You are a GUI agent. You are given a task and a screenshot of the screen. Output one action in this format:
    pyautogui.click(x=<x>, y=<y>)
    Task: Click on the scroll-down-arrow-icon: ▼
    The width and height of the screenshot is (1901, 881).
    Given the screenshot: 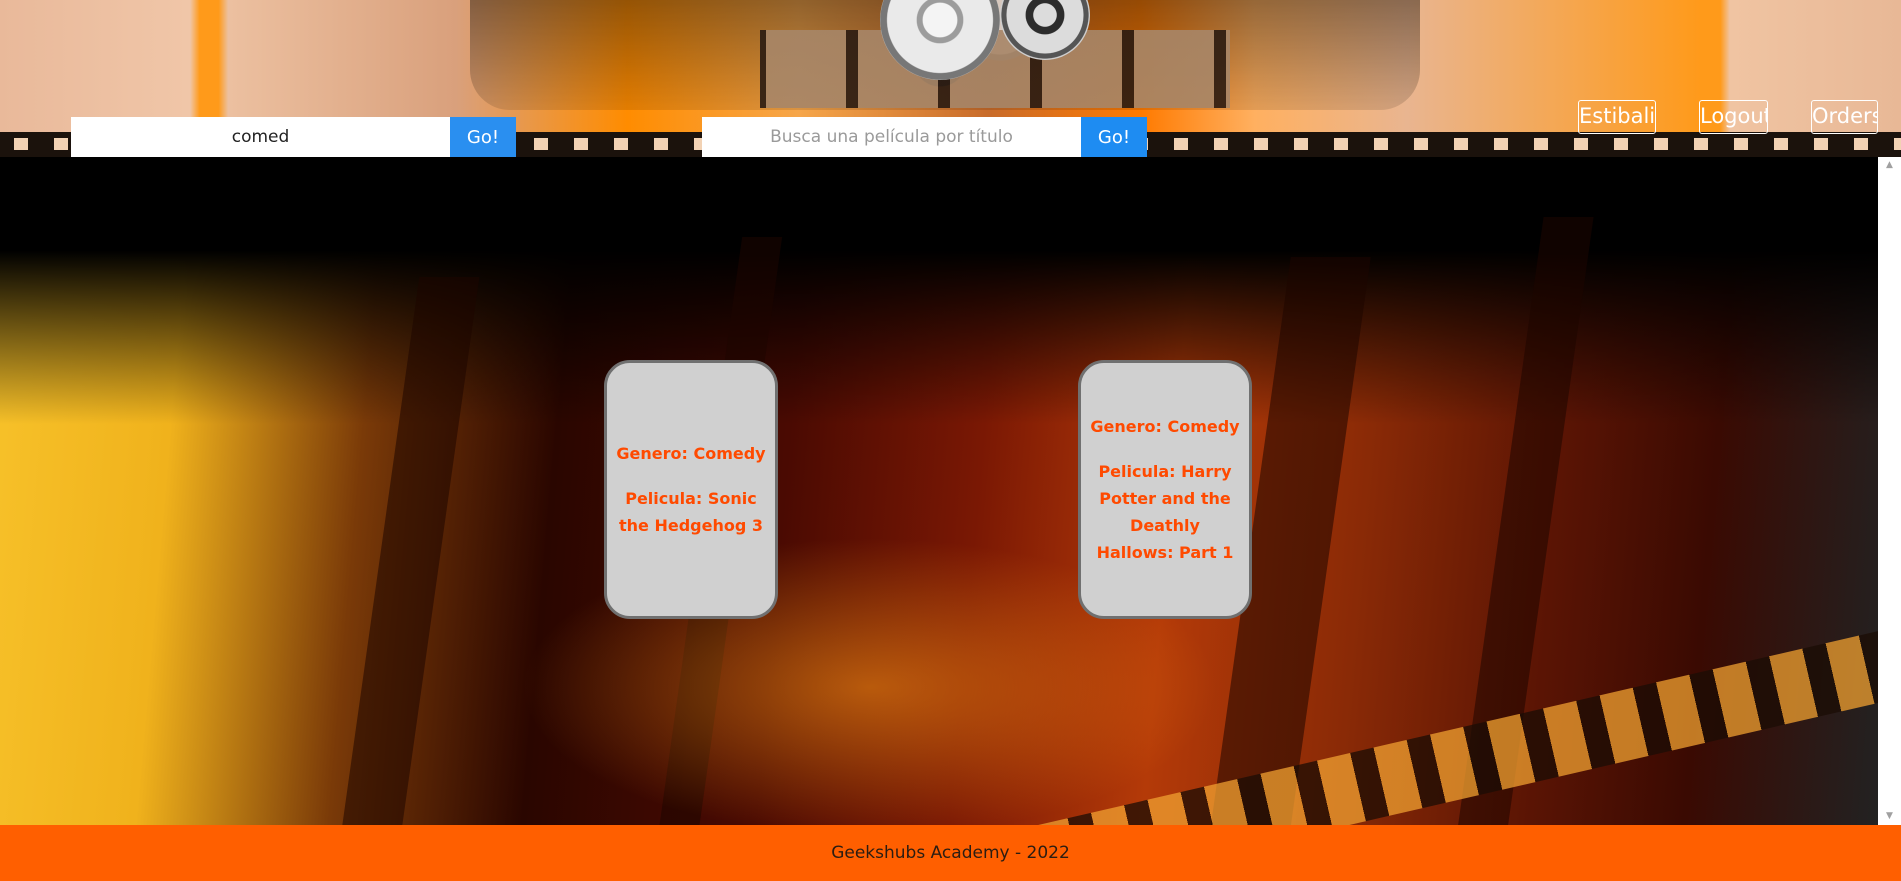 What is the action you would take?
    pyautogui.click(x=1889, y=816)
    